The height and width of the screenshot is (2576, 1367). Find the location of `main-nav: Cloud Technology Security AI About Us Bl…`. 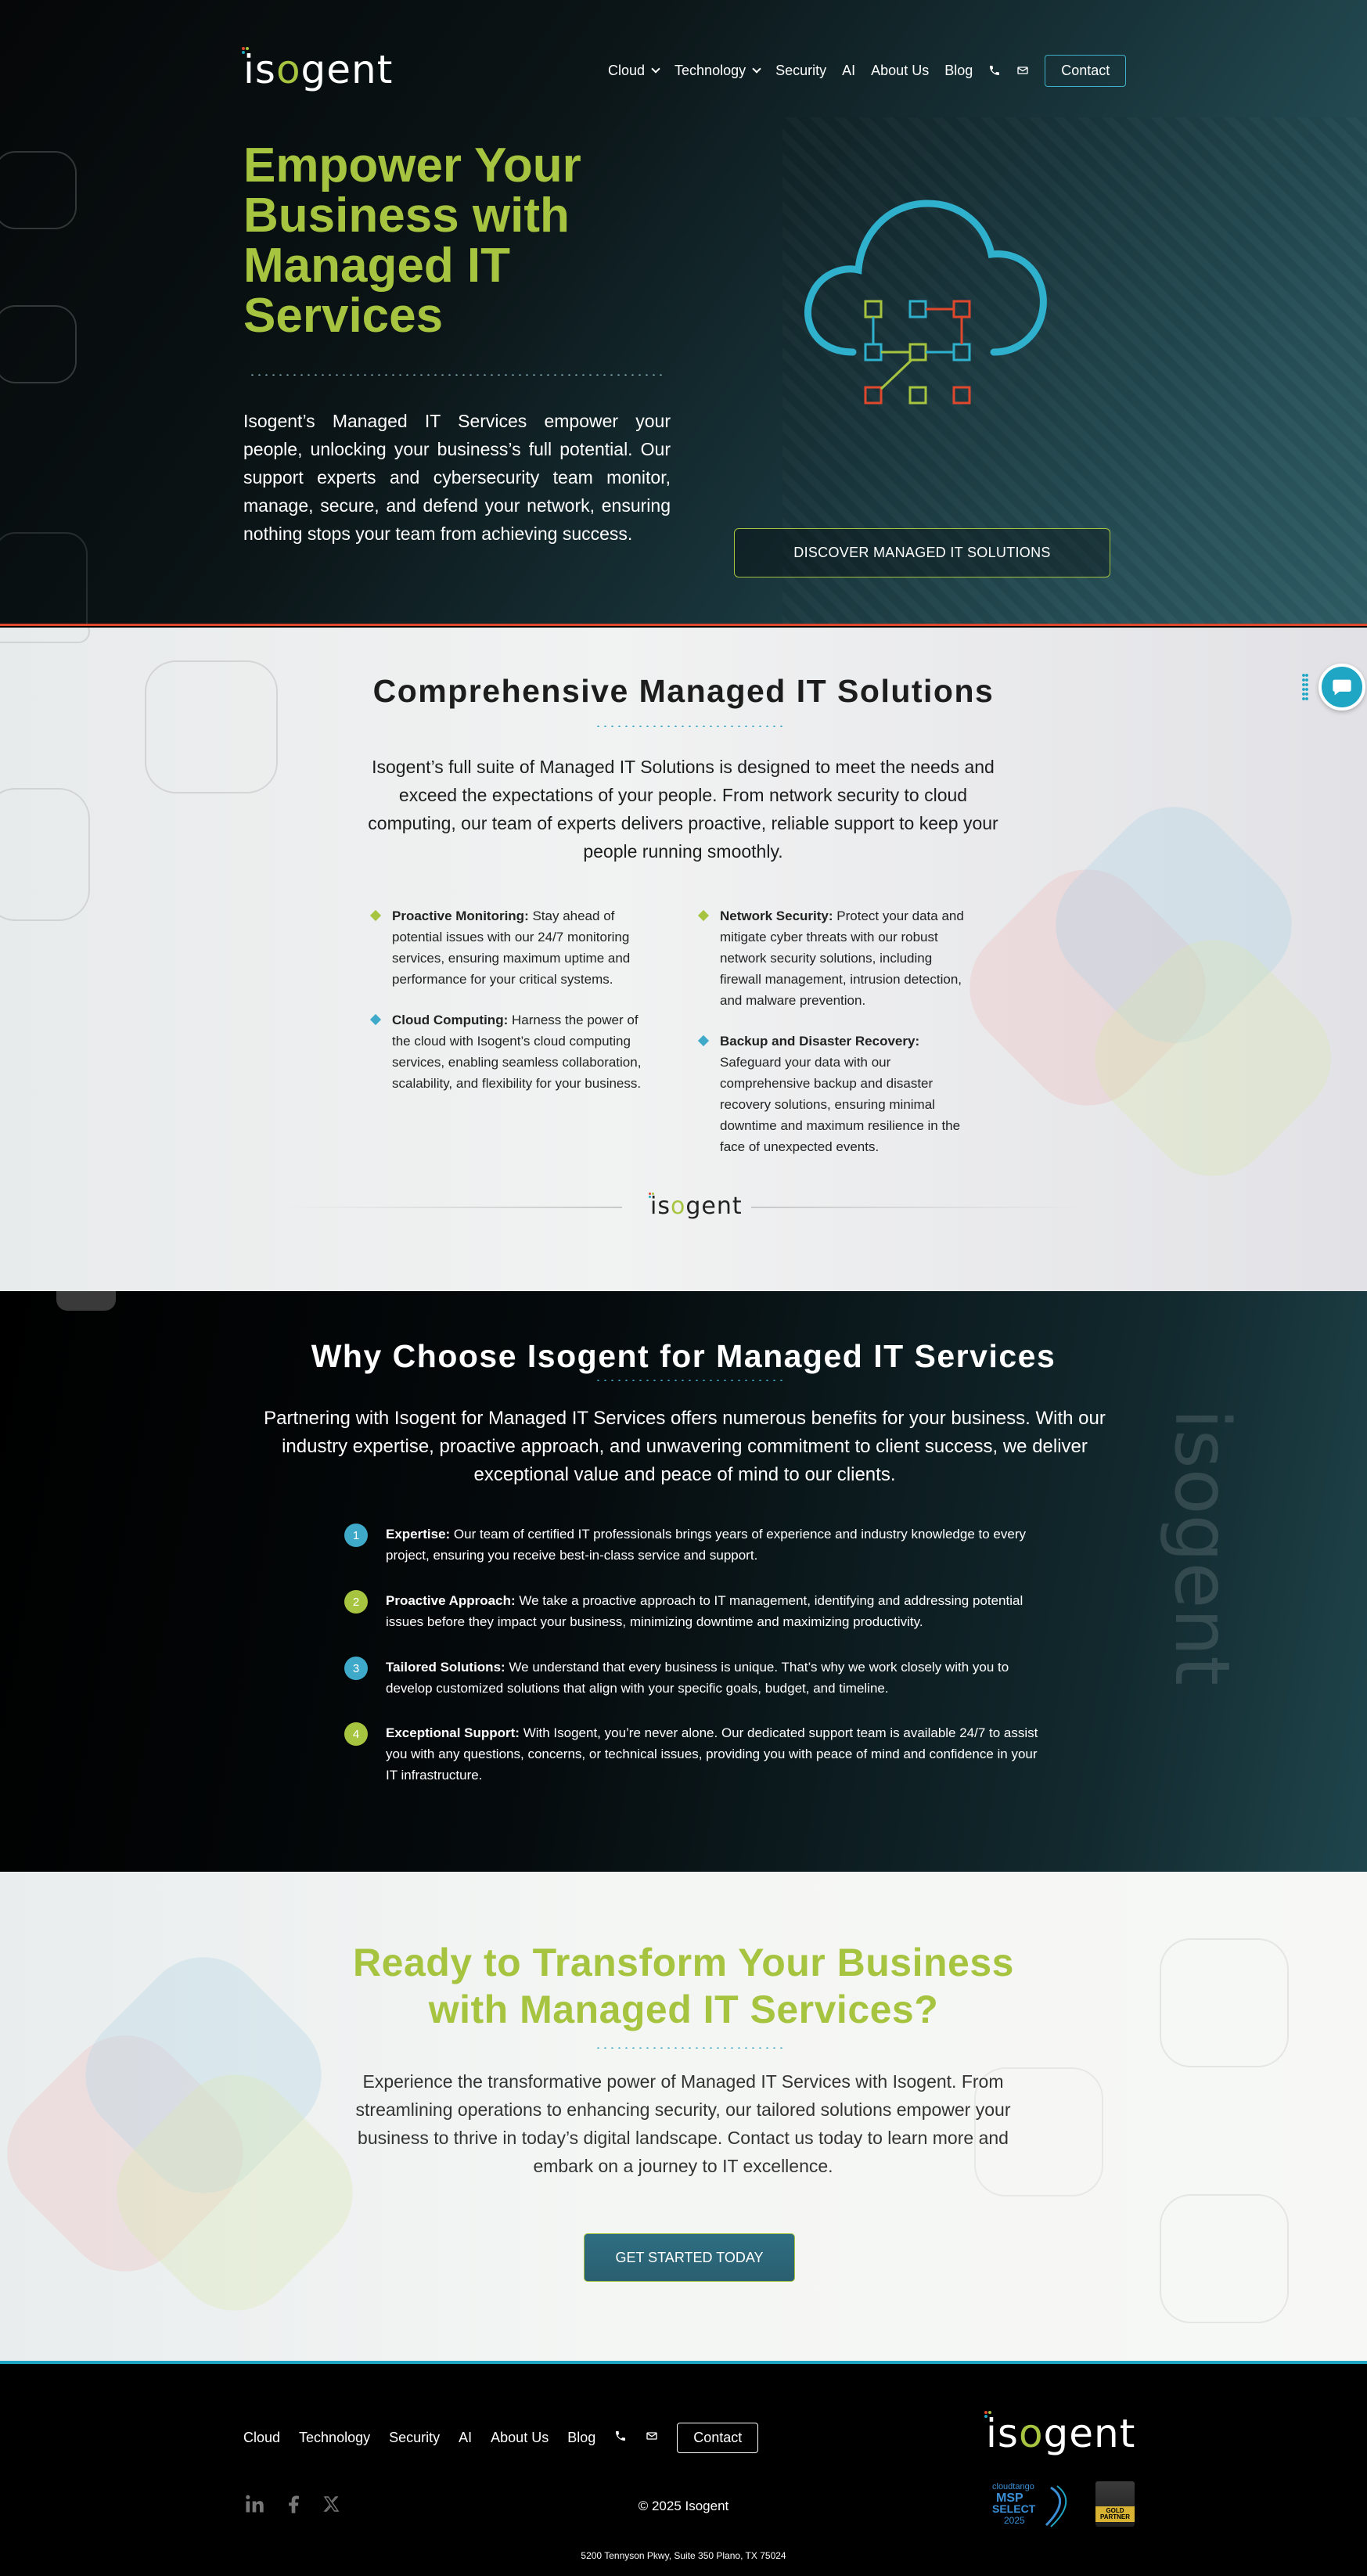

main-nav: Cloud Technology Security AI About Us Bl… is located at coordinates (867, 70).